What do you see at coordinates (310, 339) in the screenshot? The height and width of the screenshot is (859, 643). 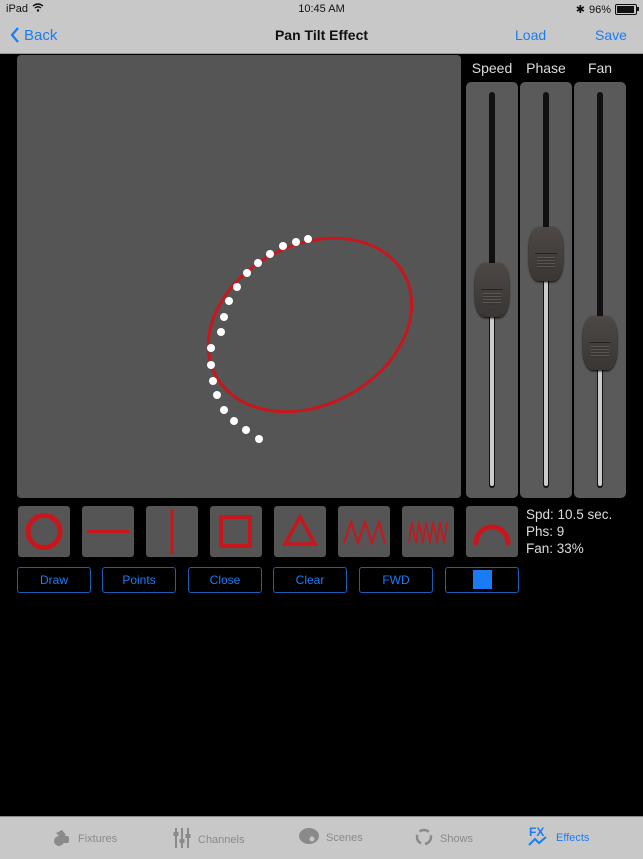 I see `effect-canvas` at bounding box center [310, 339].